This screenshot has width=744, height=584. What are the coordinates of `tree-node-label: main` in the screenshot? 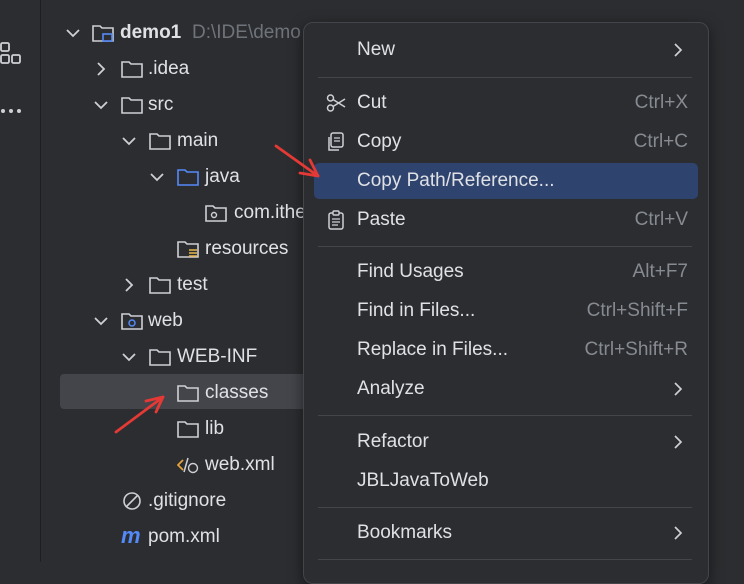 It's located at (198, 140).